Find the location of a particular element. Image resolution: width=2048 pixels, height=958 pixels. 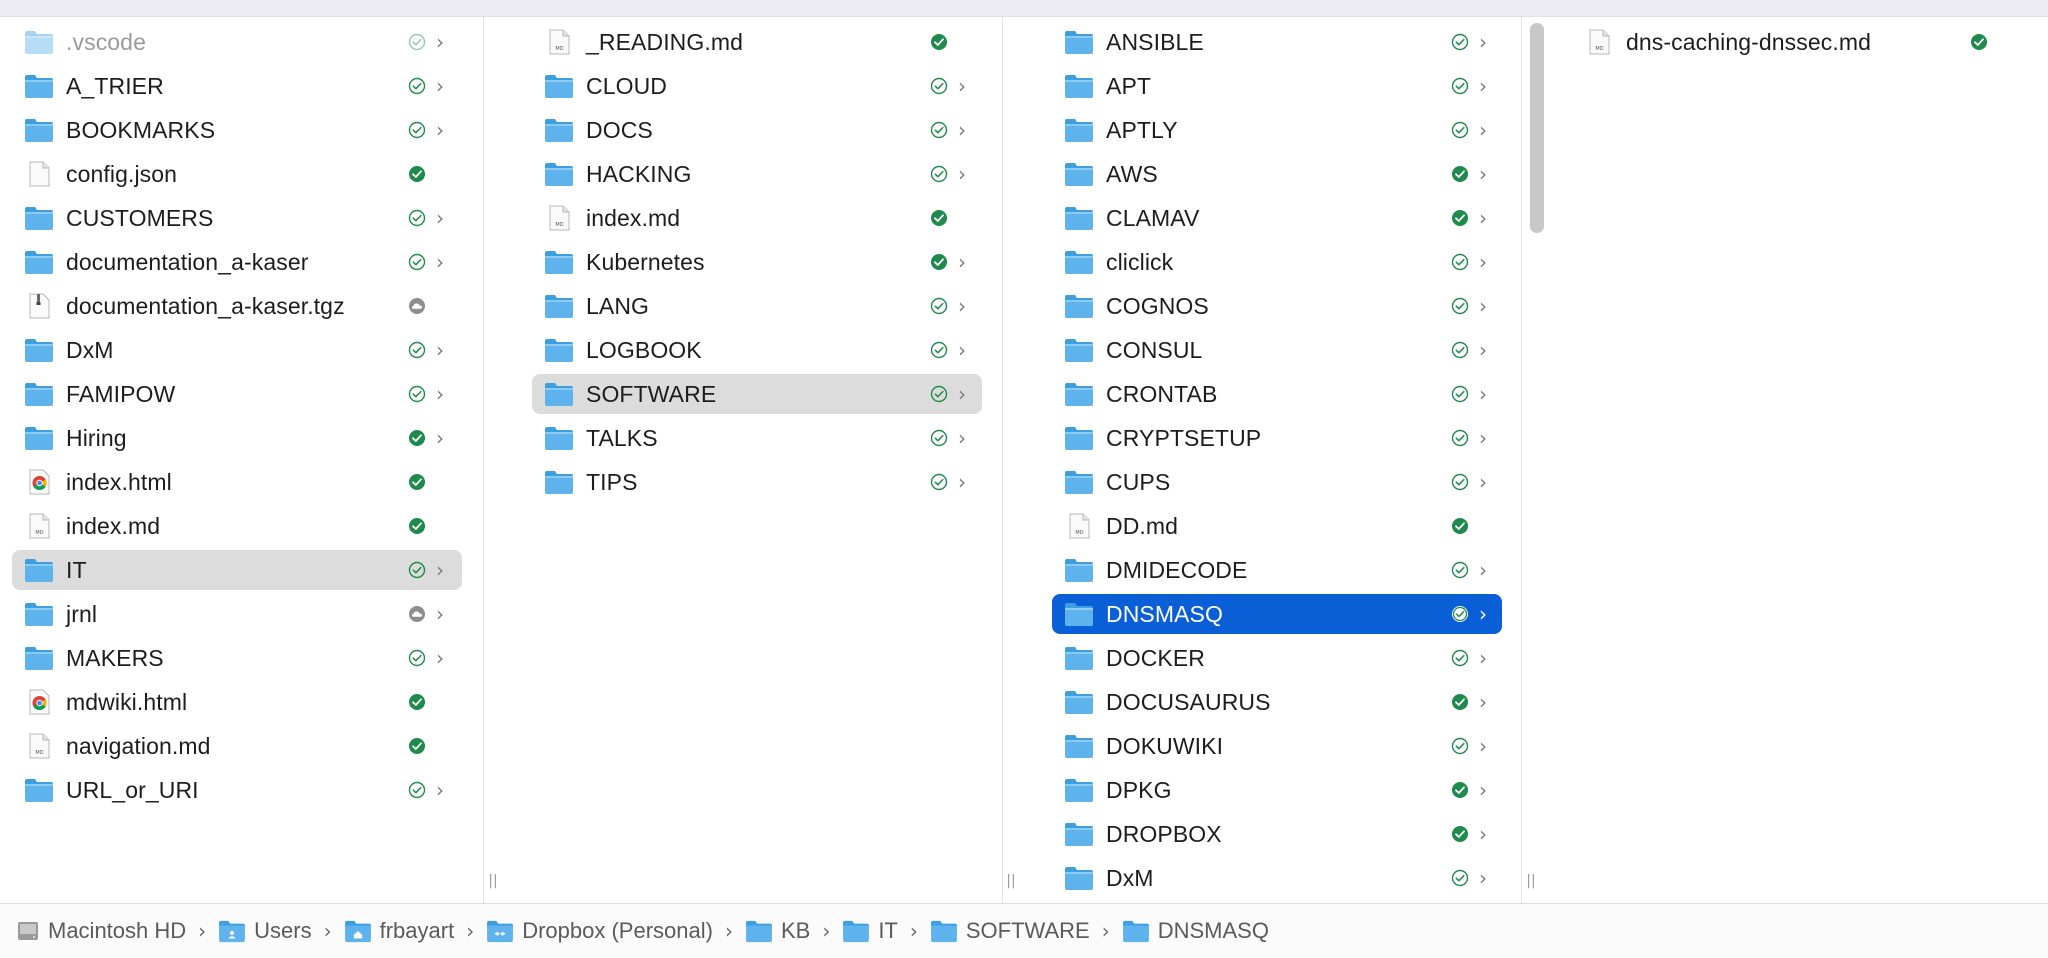

folder-row: APTLY › is located at coordinates (1277, 130).